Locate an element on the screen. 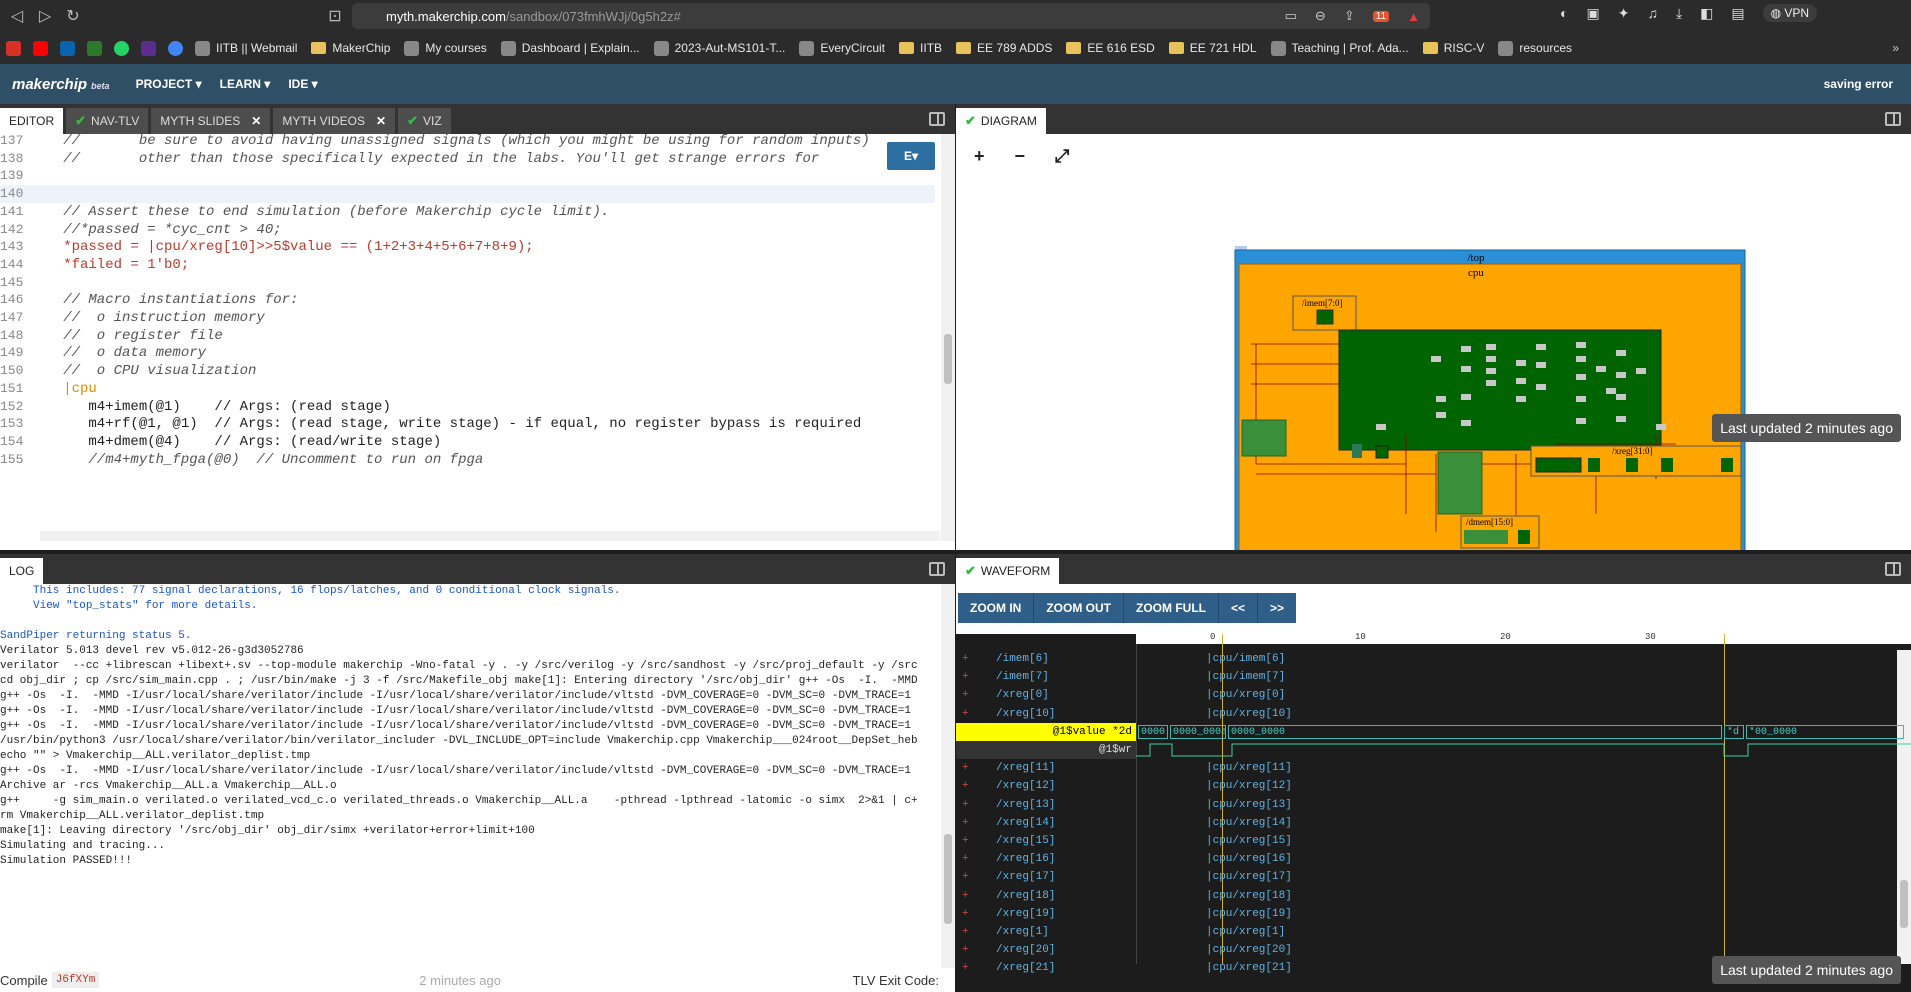 Image resolution: width=1911 pixels, height=992 pixels. waveform-button-0: ZOOM IN is located at coordinates (995, 608).